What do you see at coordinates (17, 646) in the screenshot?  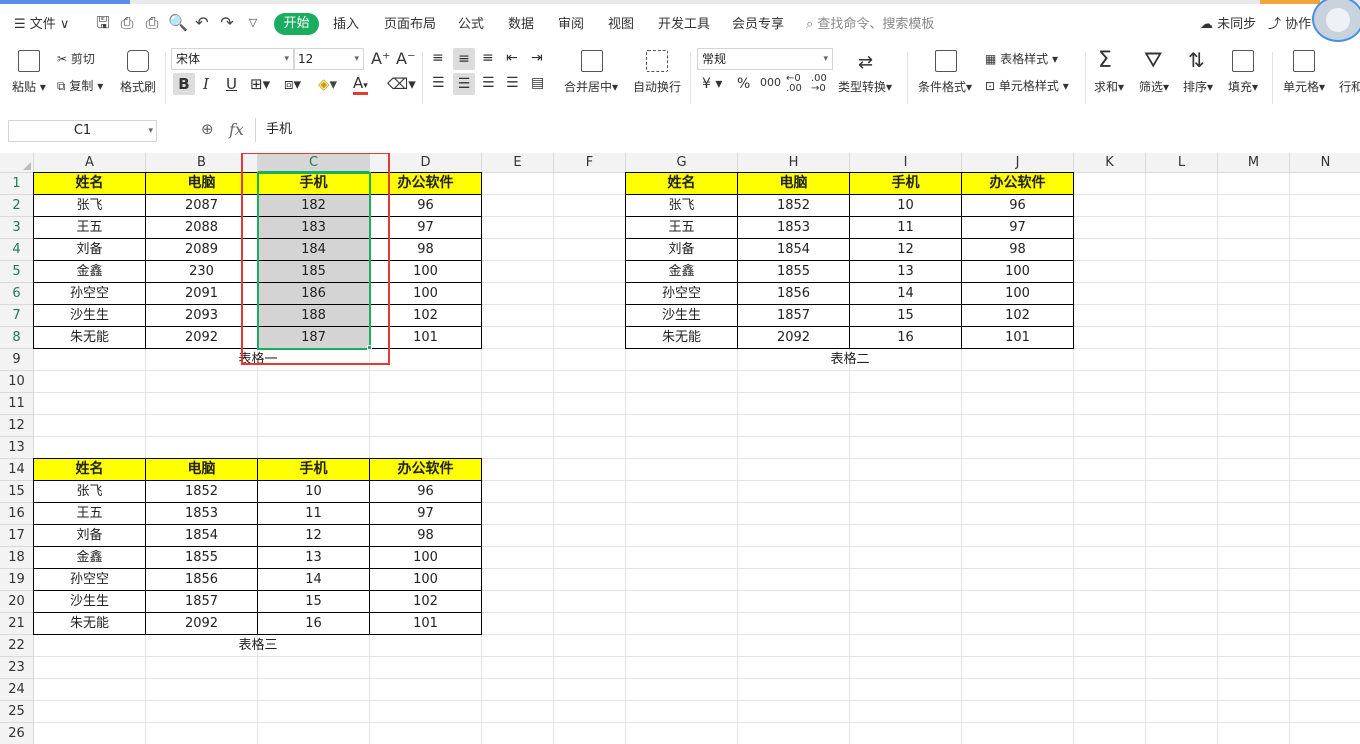 I see `row-header-22: 22` at bounding box center [17, 646].